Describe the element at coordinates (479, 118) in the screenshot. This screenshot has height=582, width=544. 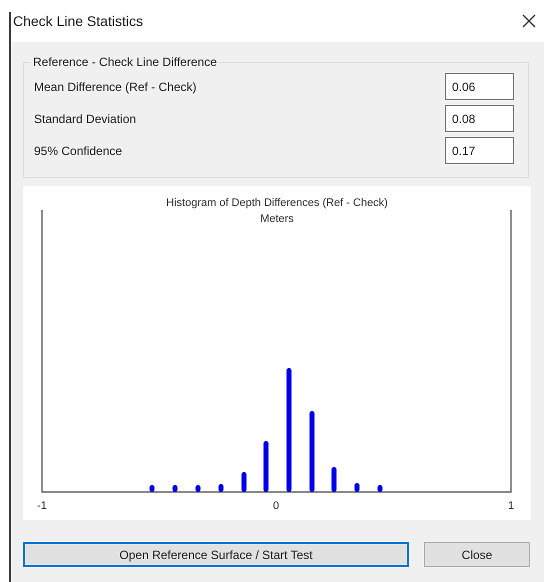
I see `value-field: 0.08` at that location.